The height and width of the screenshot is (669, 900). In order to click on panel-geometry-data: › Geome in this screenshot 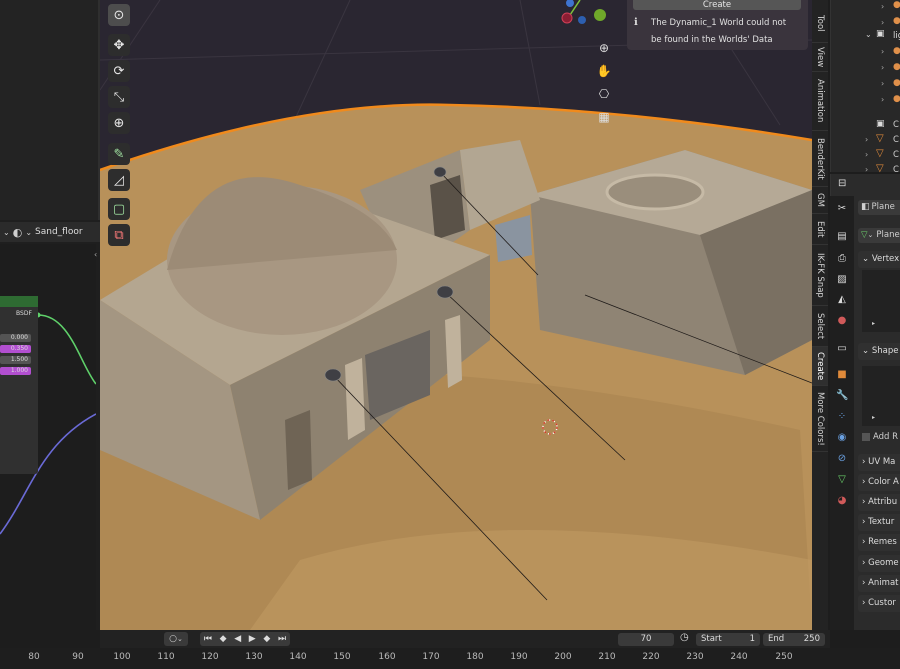, I will do `click(879, 563)`.